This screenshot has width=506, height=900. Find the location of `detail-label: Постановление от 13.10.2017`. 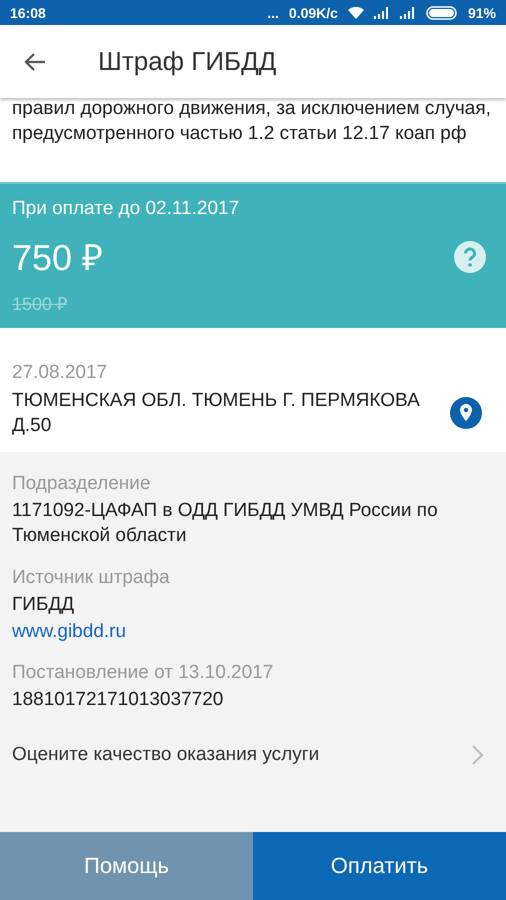

detail-label: Постановление от 13.10.2017 is located at coordinates (143, 673).